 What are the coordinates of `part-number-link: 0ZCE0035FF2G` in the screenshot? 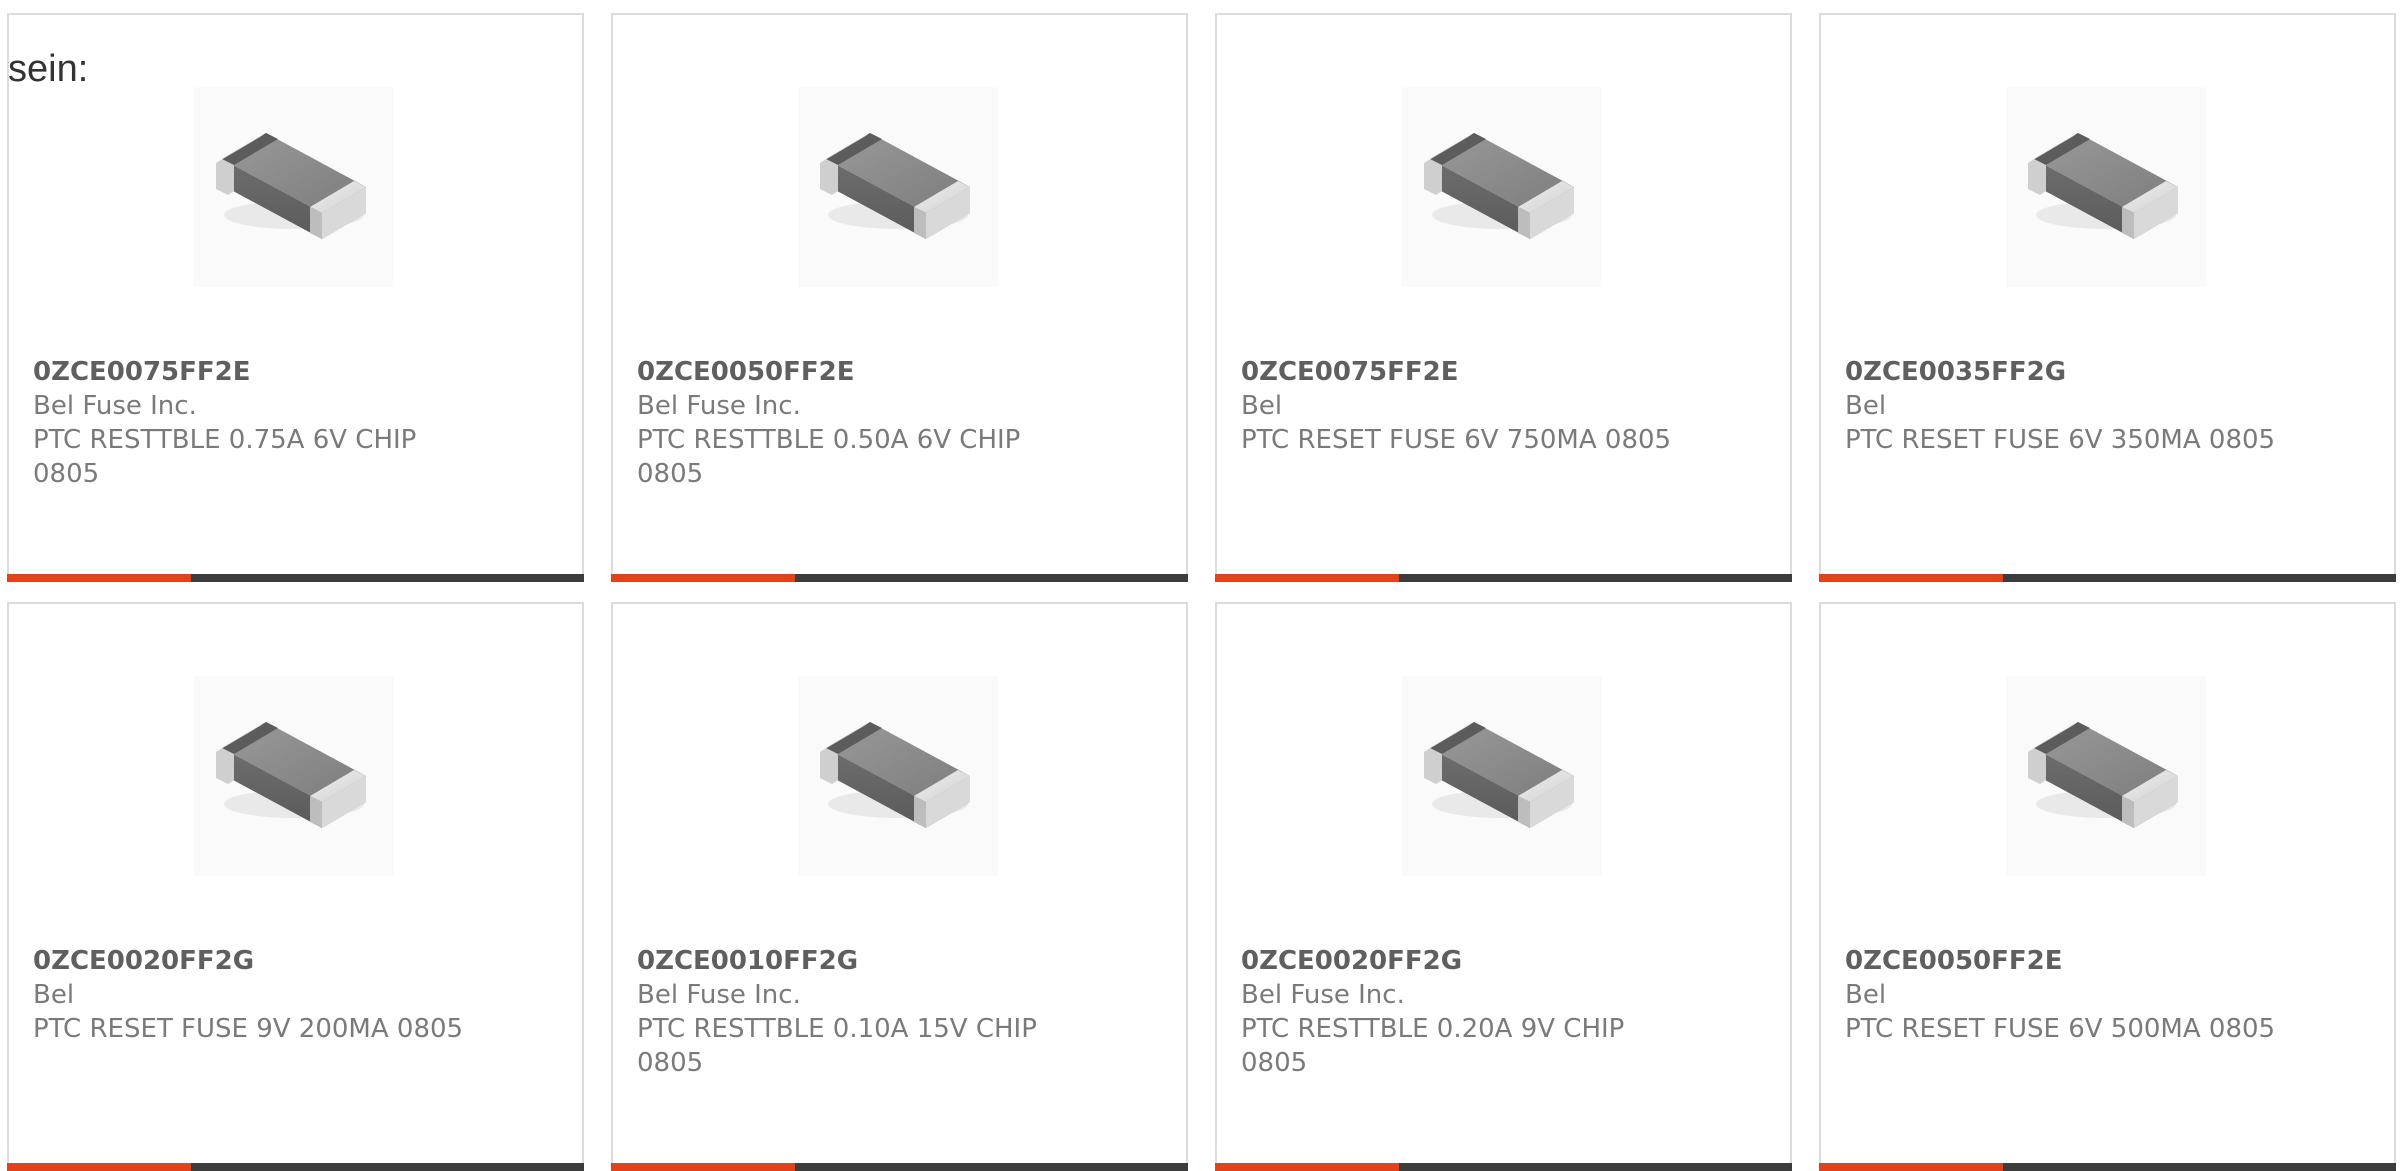 It's located at (2065, 372).